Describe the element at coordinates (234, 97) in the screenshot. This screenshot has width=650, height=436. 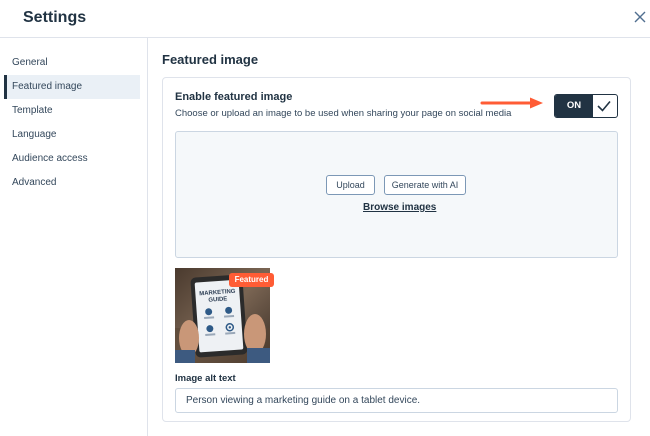
I see `enable-featured-image-label: Enable featured image` at that location.